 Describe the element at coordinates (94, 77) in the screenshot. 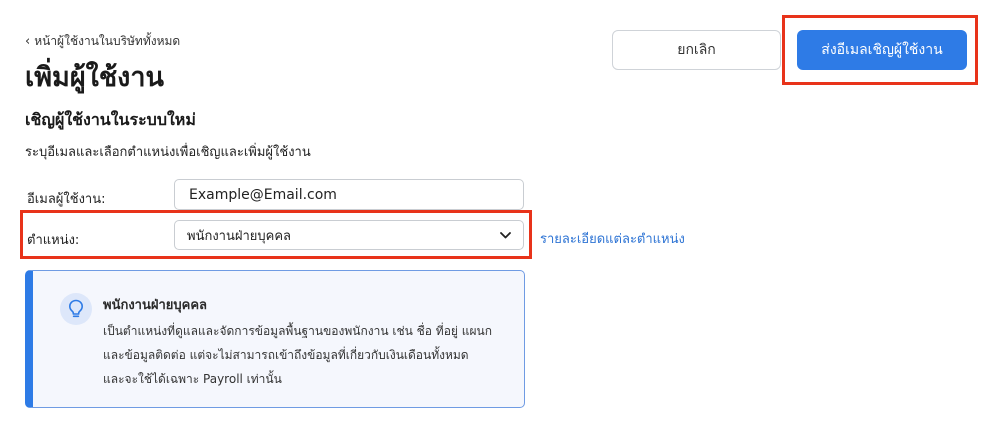

I see `page-title: เพิ่มผู้ใช้งาน` at that location.